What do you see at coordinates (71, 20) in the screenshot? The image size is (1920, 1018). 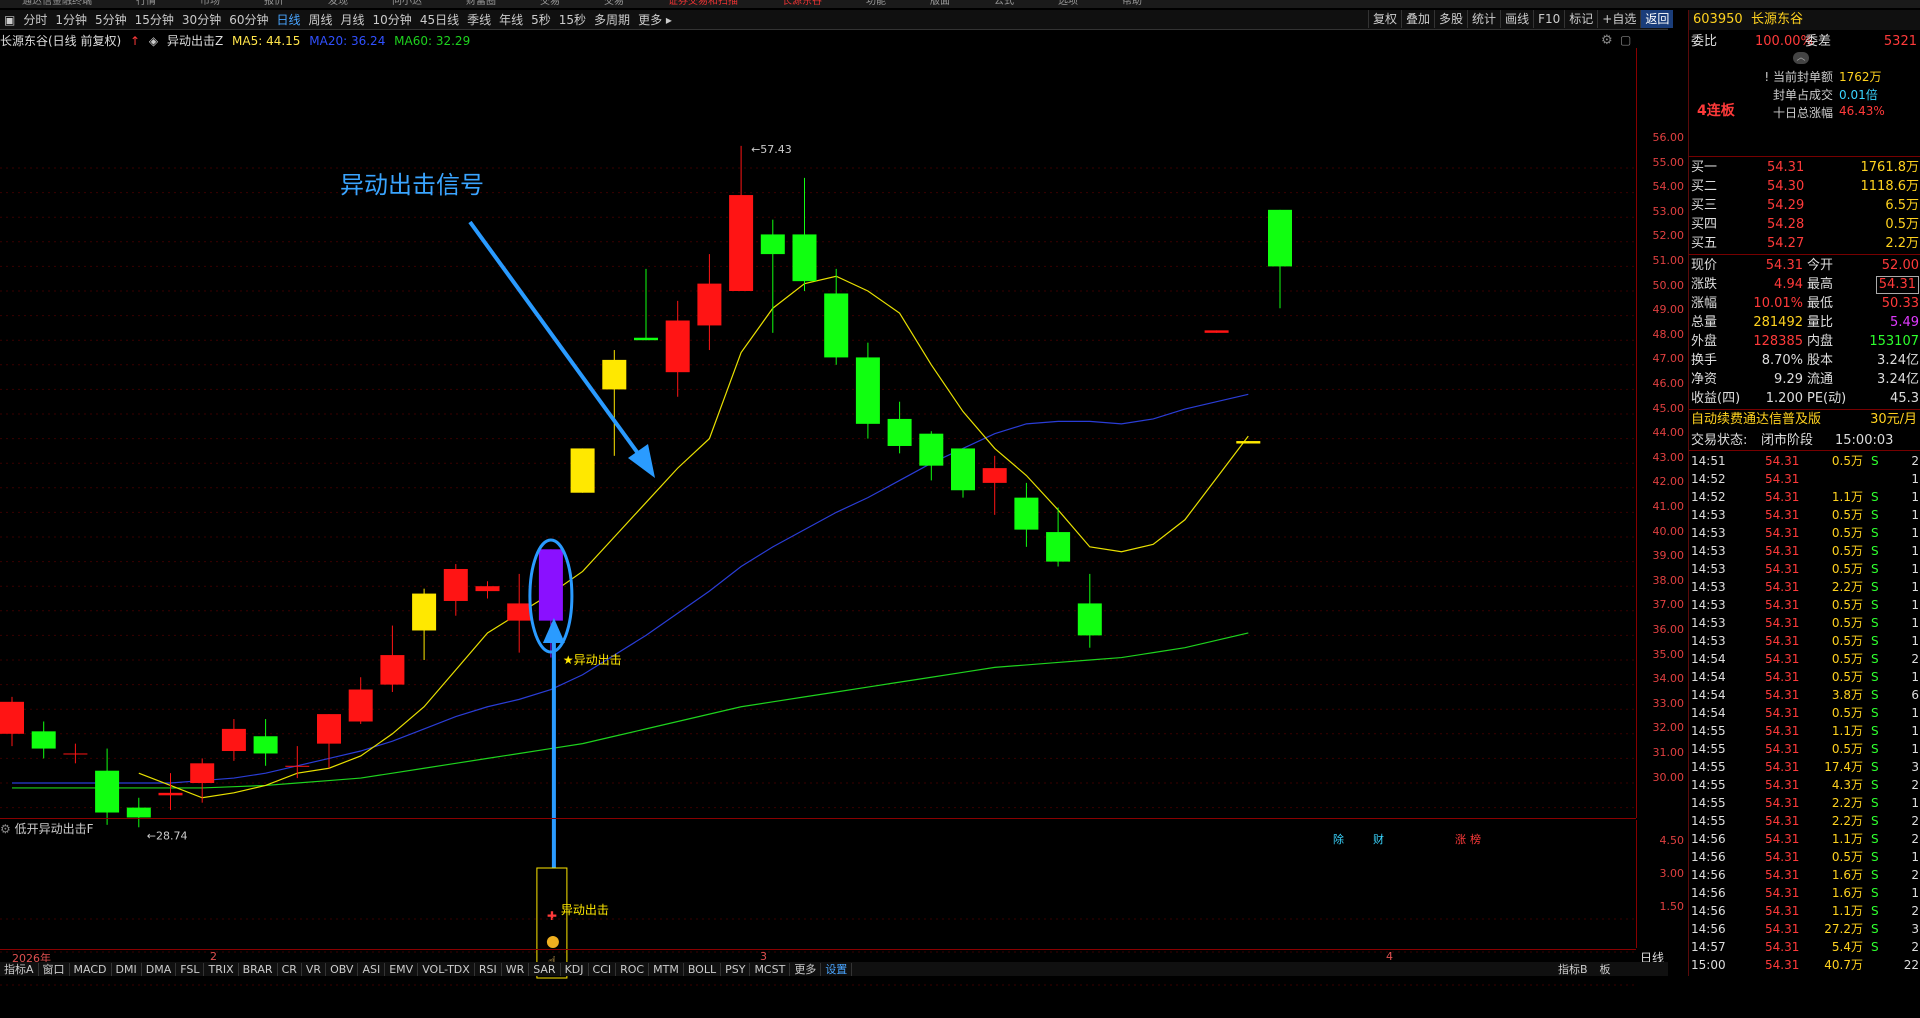 I see `period-tab: 1分钟` at bounding box center [71, 20].